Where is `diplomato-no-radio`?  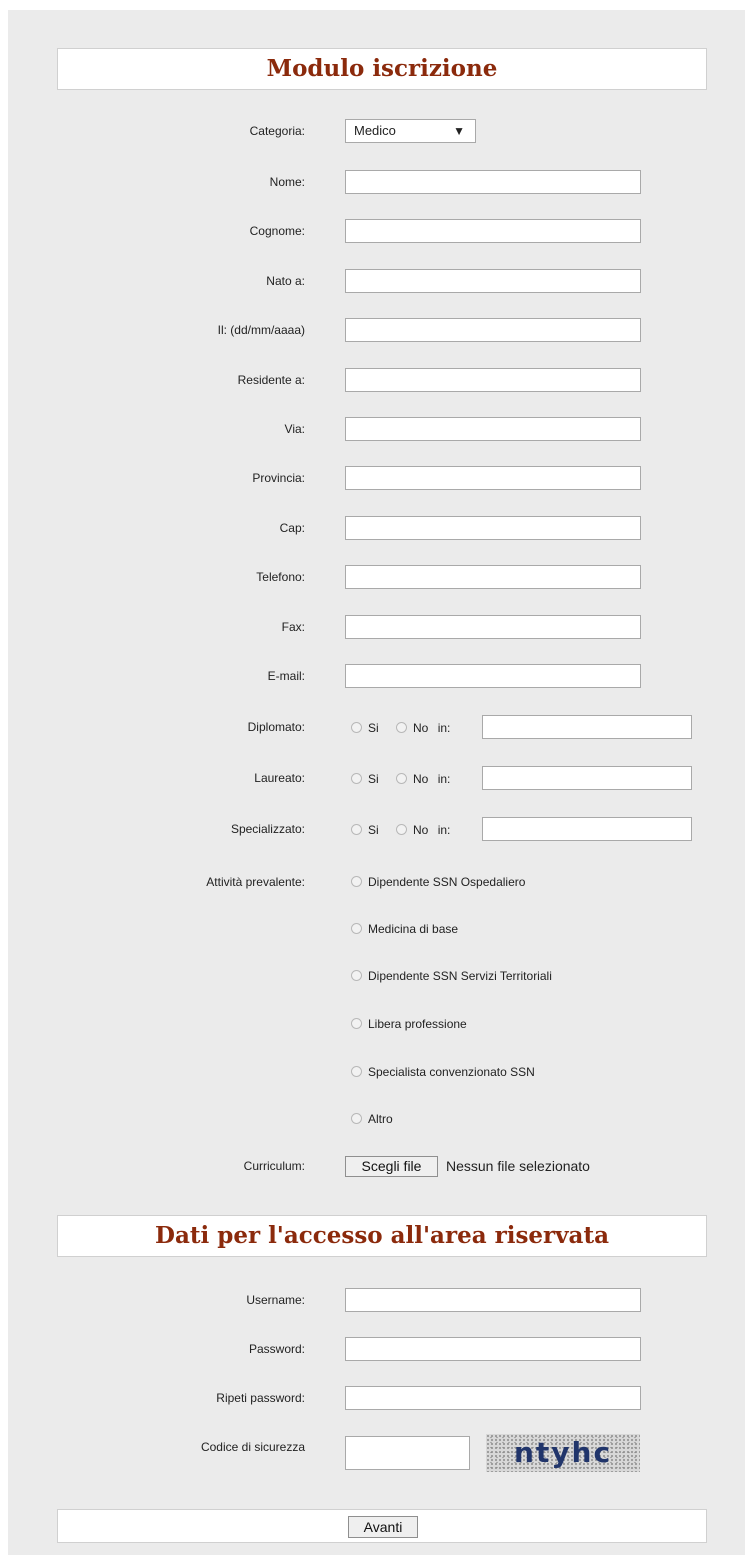
diplomato-no-radio is located at coordinates (402, 728).